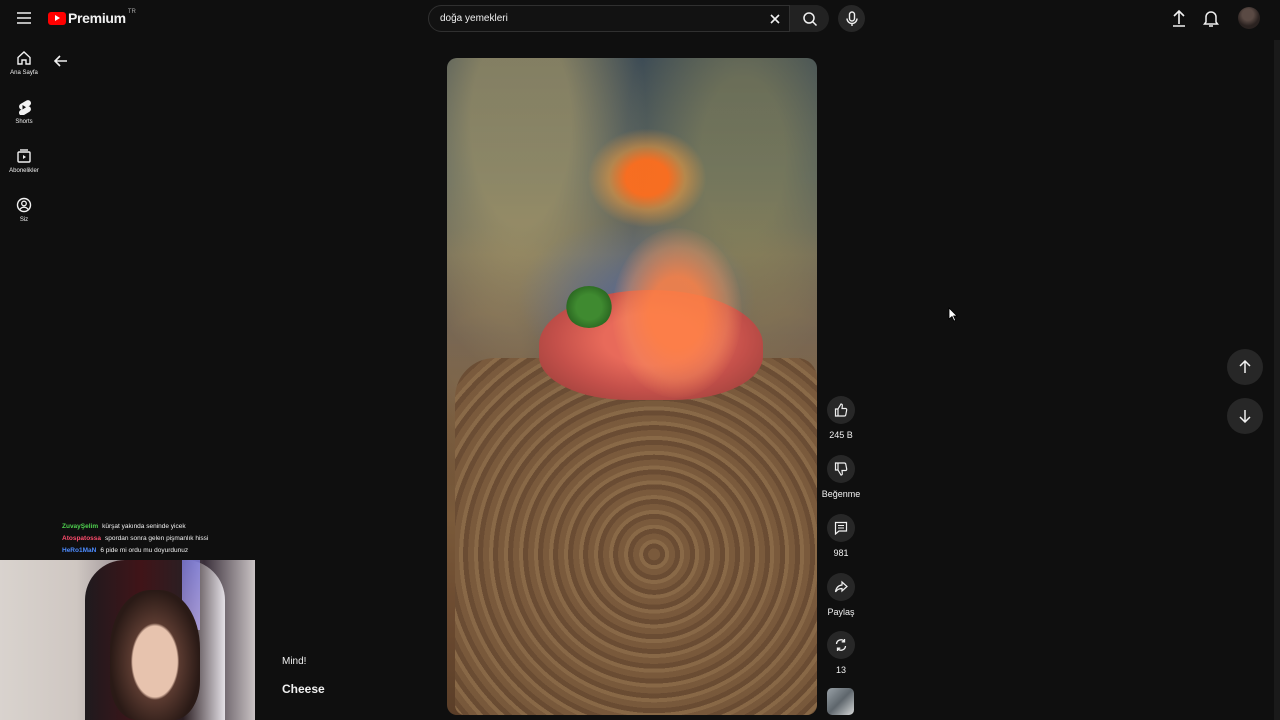  I want to click on side-navigation: Ana Sayfa Shorts Abonelikler Siz, so click(24, 143).